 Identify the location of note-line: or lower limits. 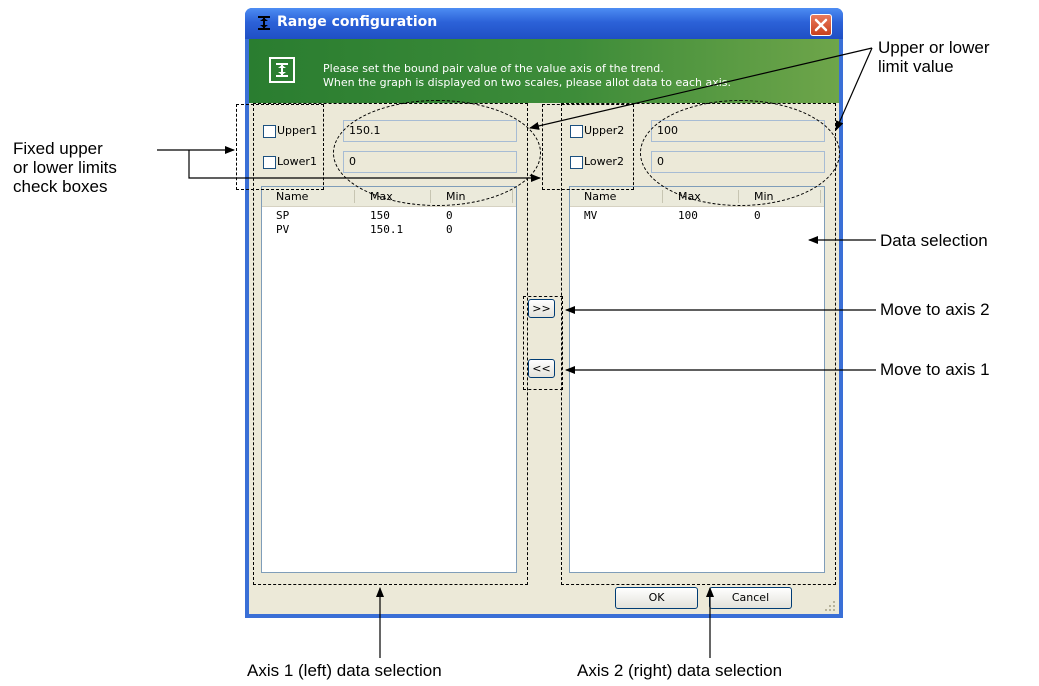
(65, 167).